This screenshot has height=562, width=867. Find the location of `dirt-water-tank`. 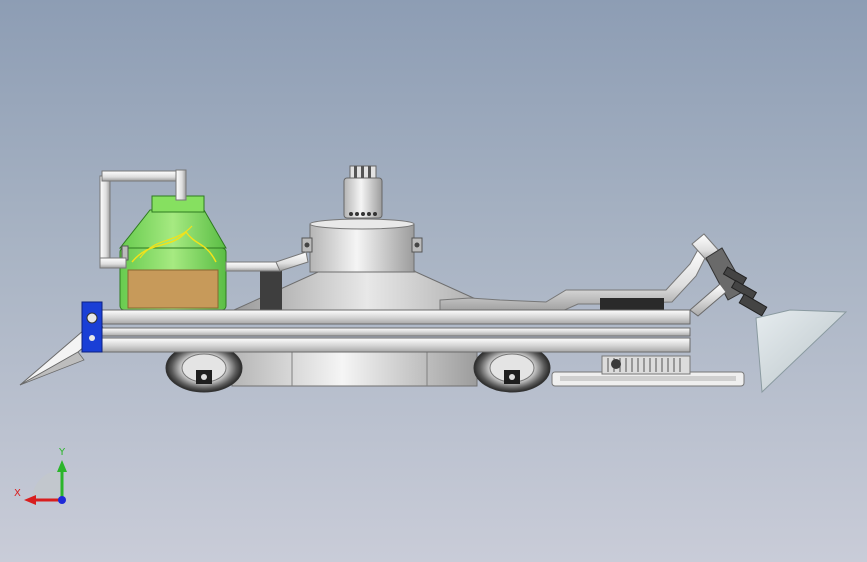

dirt-water-tank is located at coordinates (172, 253).